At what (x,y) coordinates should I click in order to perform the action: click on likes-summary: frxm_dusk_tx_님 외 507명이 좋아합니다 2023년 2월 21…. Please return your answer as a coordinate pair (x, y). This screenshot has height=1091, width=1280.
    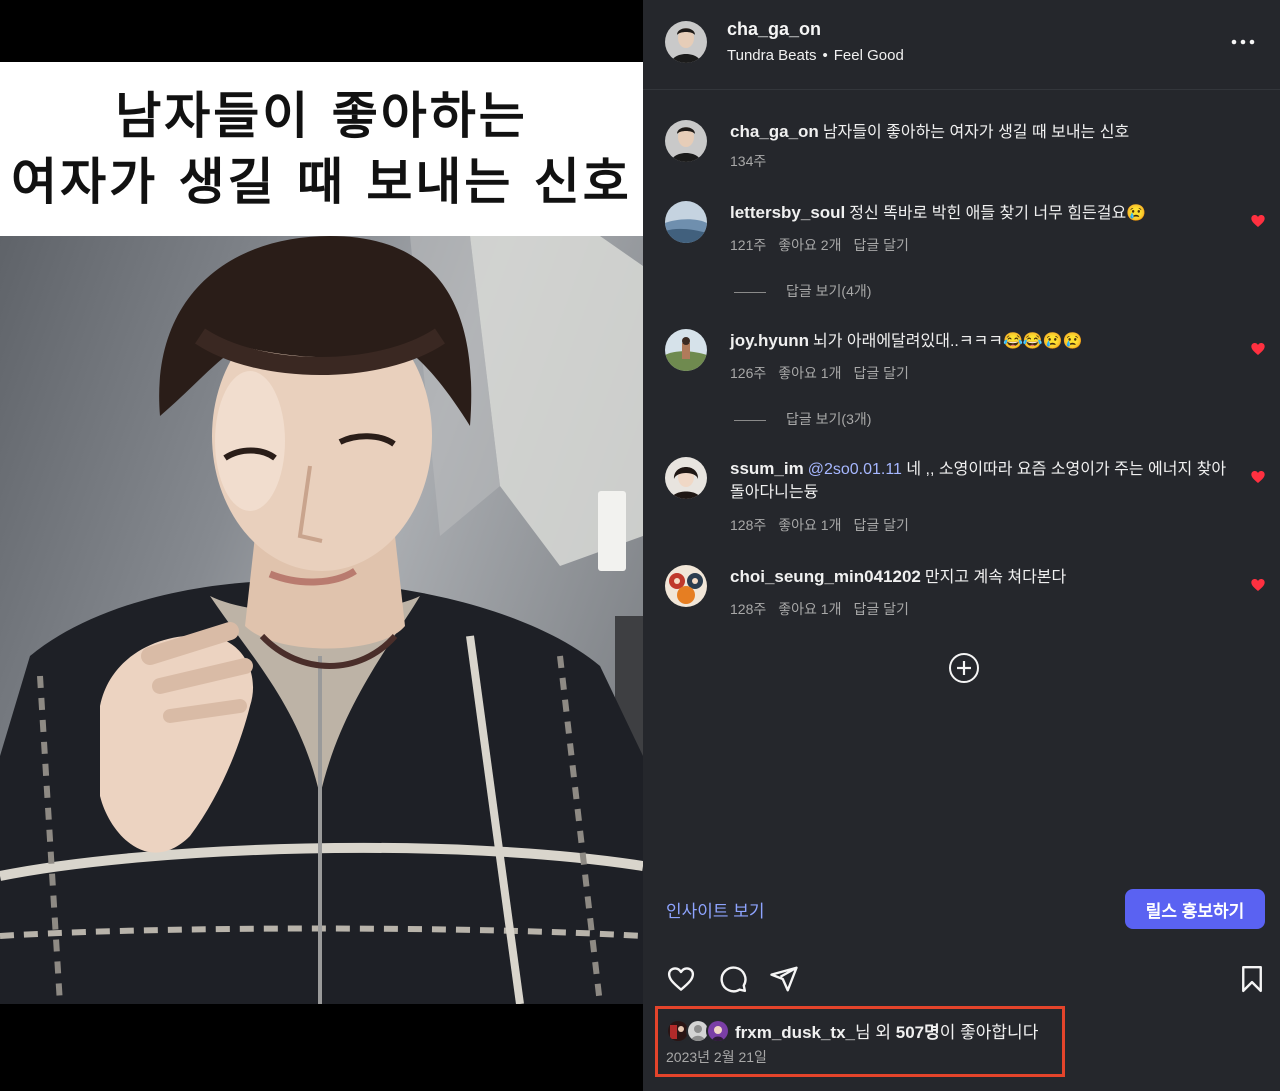
    Looking at the image, I should click on (860, 1041).